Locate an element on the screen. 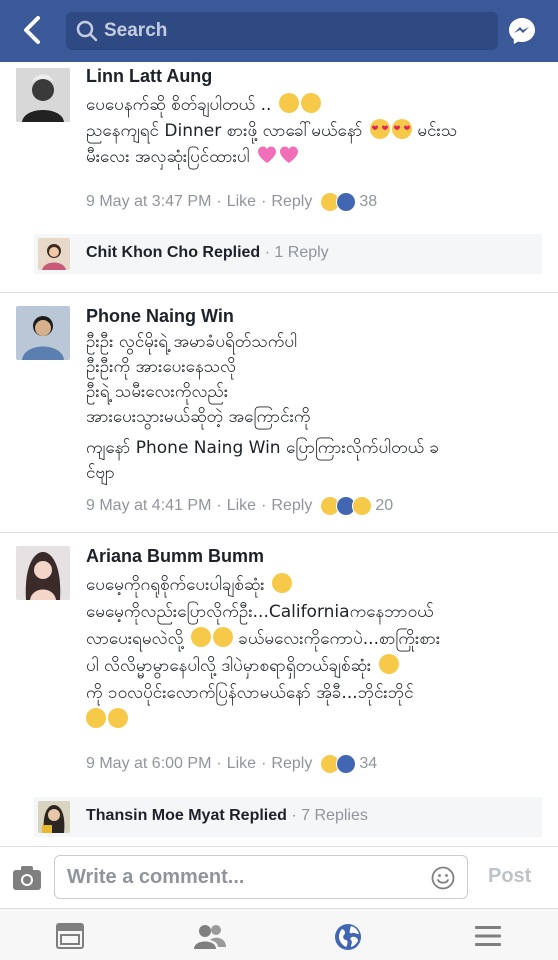  menu-icon is located at coordinates (488, 936).